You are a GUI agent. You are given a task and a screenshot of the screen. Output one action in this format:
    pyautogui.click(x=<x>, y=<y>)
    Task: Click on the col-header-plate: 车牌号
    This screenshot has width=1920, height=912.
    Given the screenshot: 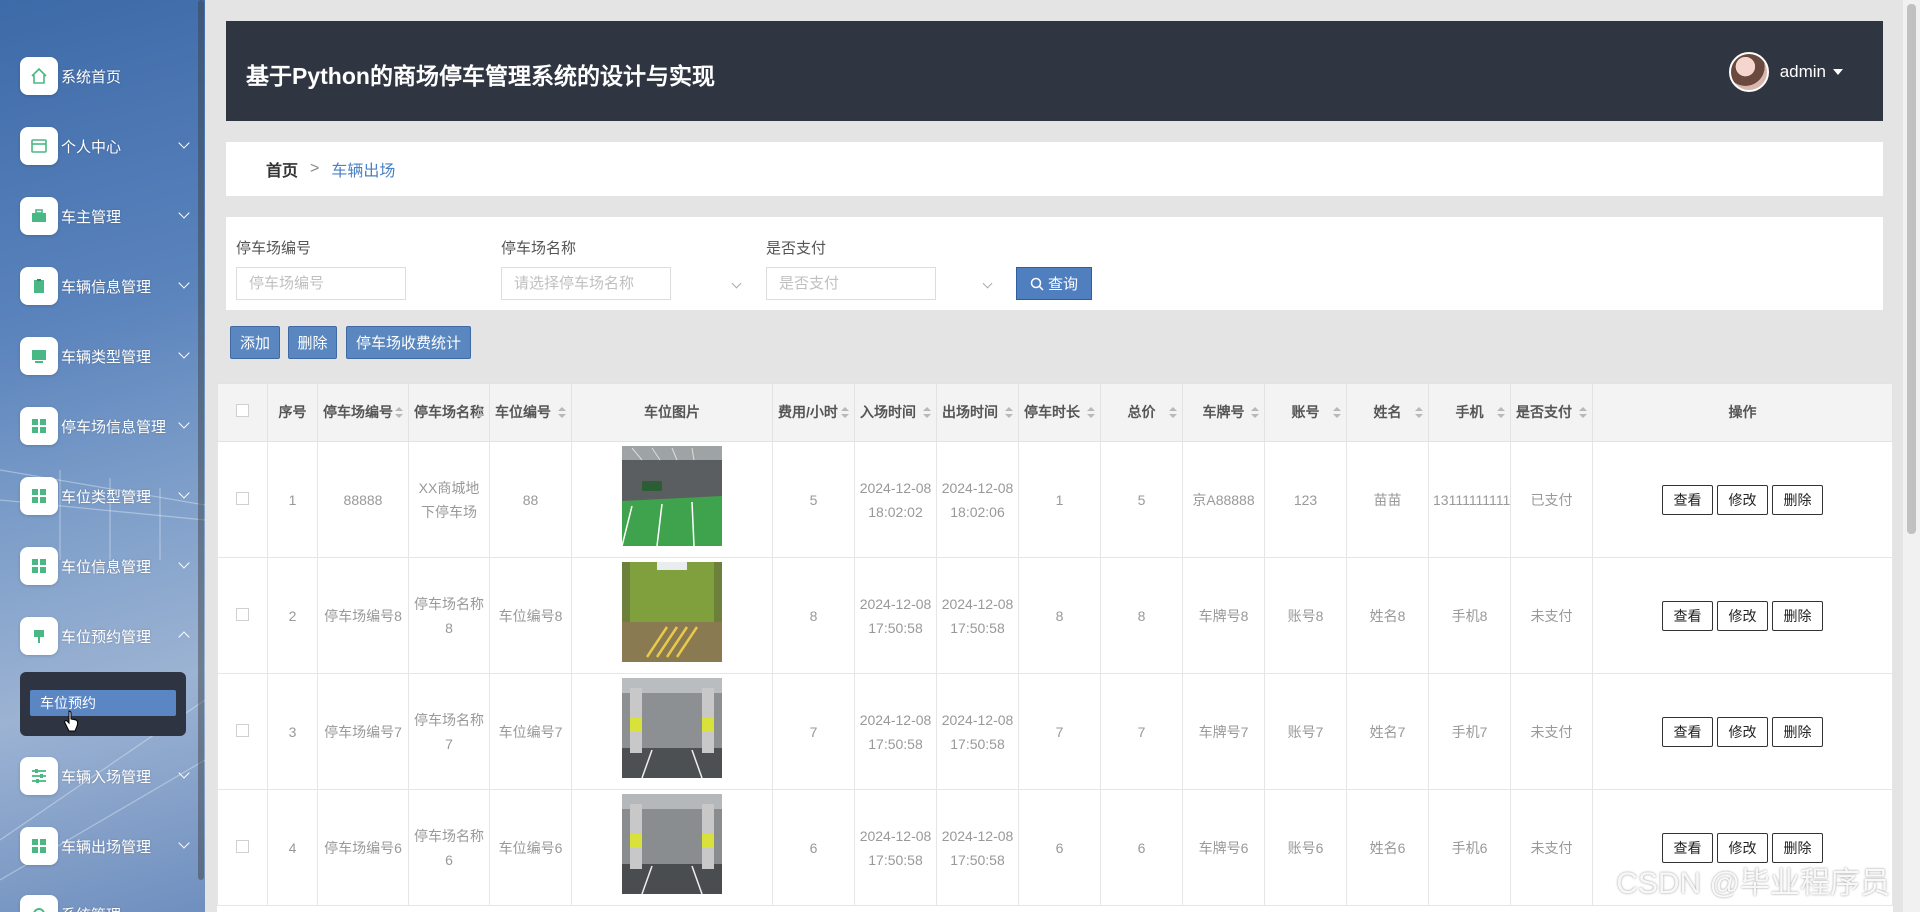 What is the action you would take?
    pyautogui.click(x=1223, y=412)
    